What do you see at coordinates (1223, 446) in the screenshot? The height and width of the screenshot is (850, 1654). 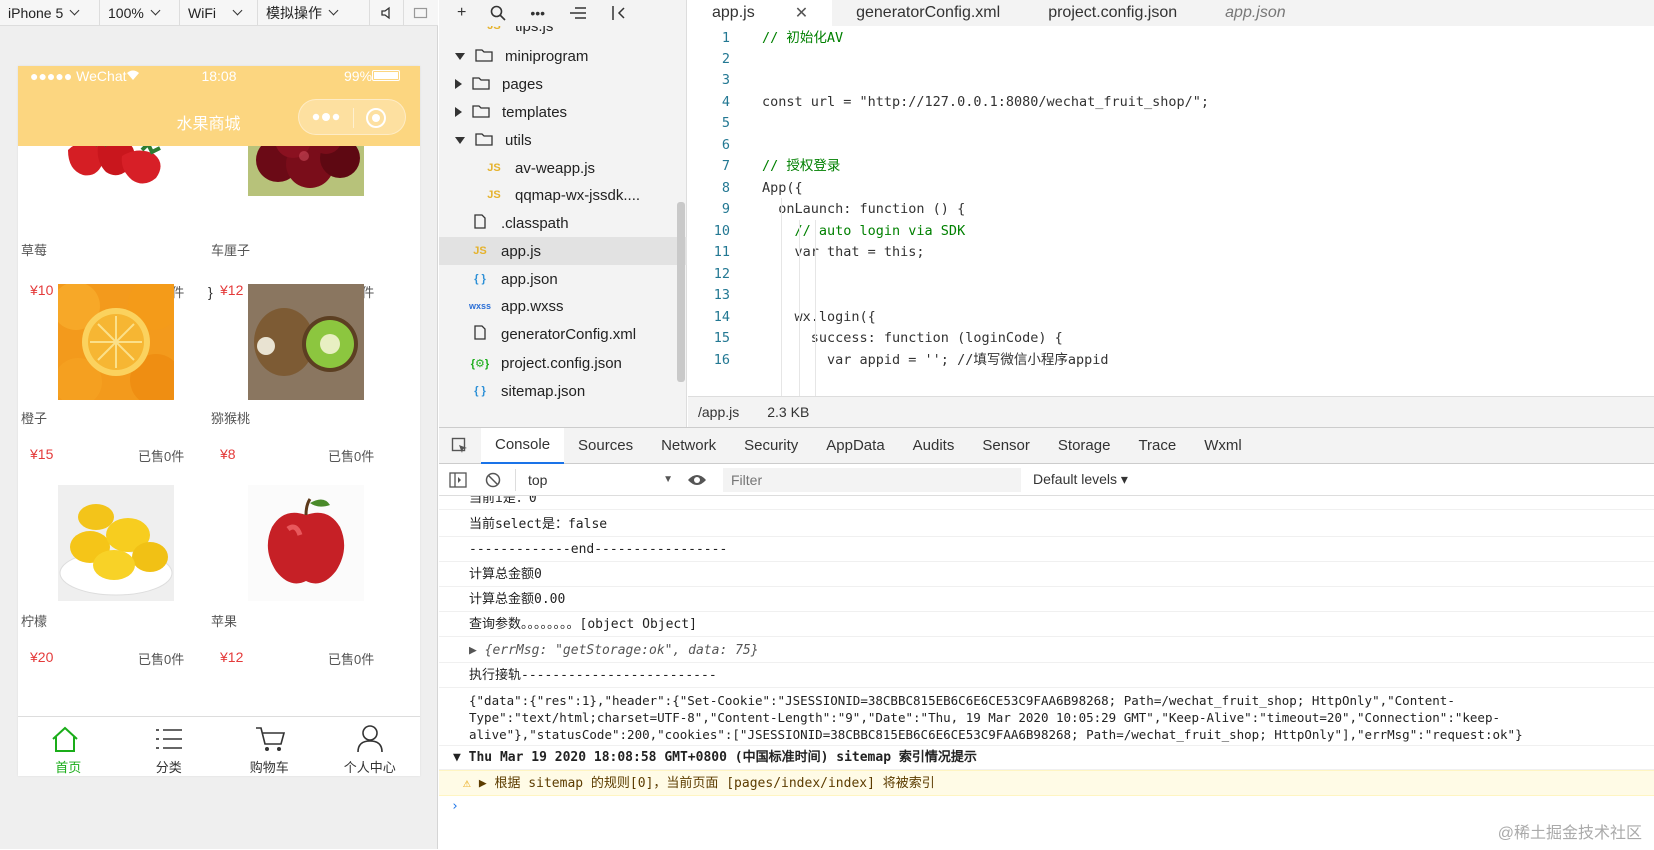 I see `tab-wxml: Wxml` at bounding box center [1223, 446].